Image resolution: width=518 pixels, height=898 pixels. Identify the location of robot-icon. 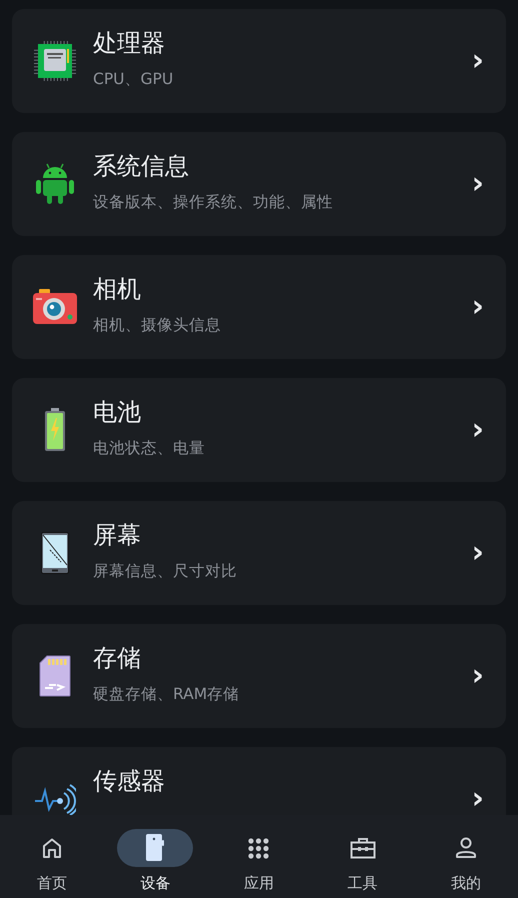
(55, 184).